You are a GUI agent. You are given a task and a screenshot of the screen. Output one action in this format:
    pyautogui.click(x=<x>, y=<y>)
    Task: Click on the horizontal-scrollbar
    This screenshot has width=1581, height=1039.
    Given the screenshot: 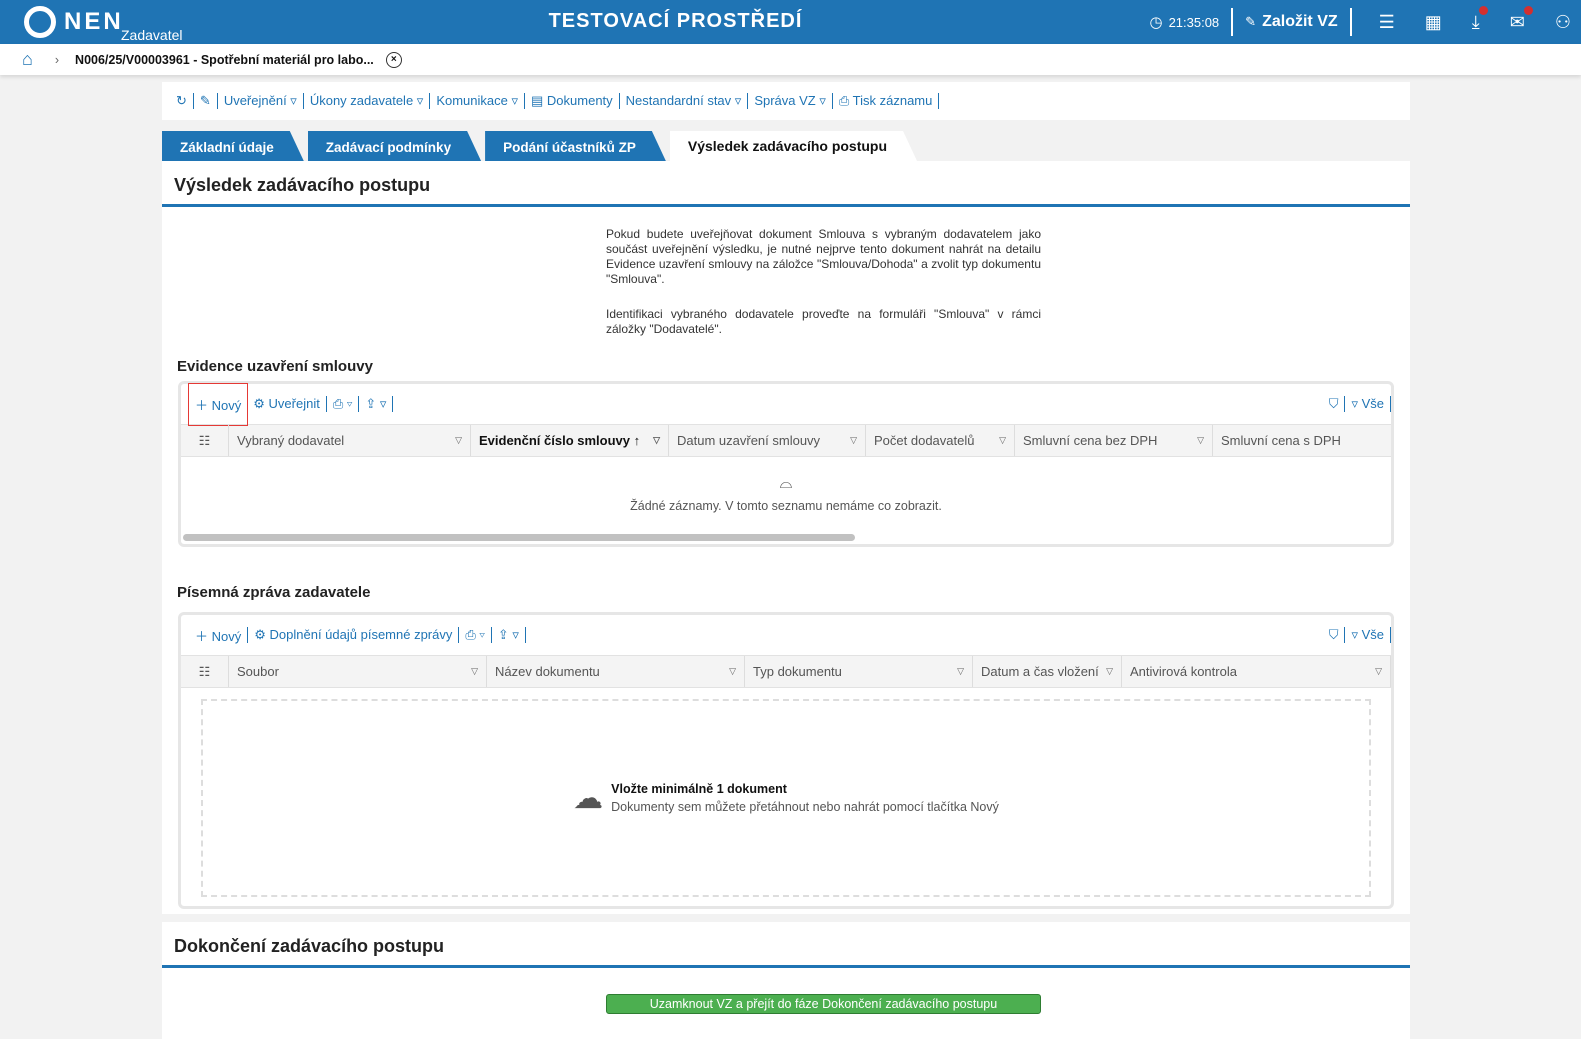 What is the action you would take?
    pyautogui.click(x=519, y=537)
    